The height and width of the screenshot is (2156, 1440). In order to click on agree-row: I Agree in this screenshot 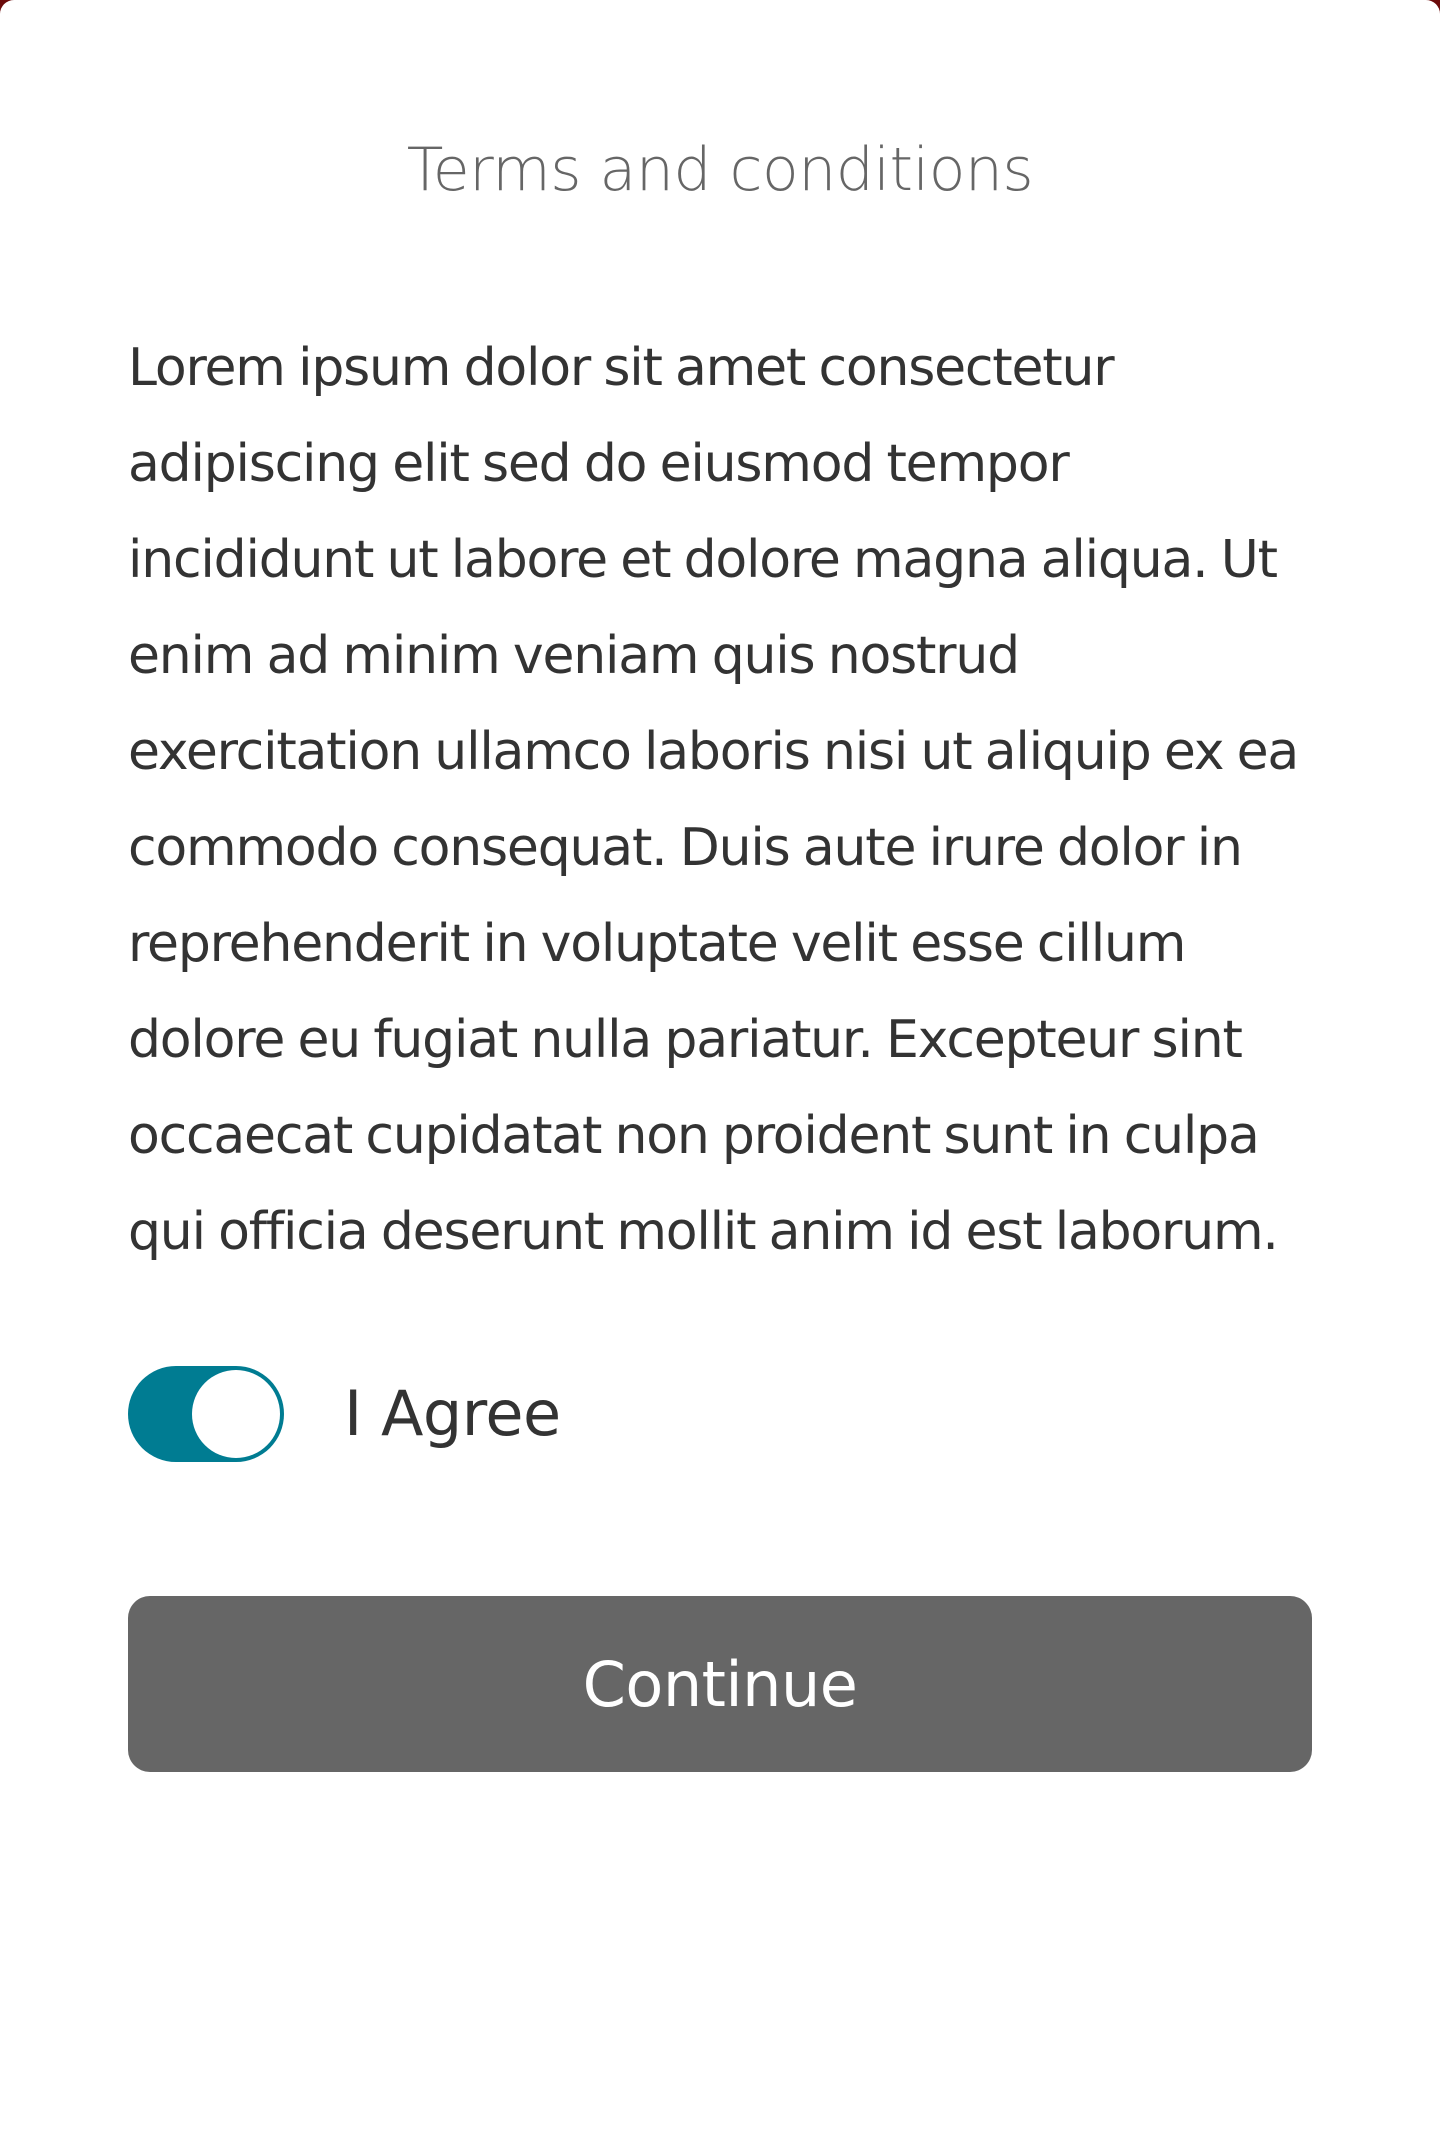, I will do `click(344, 1414)`.